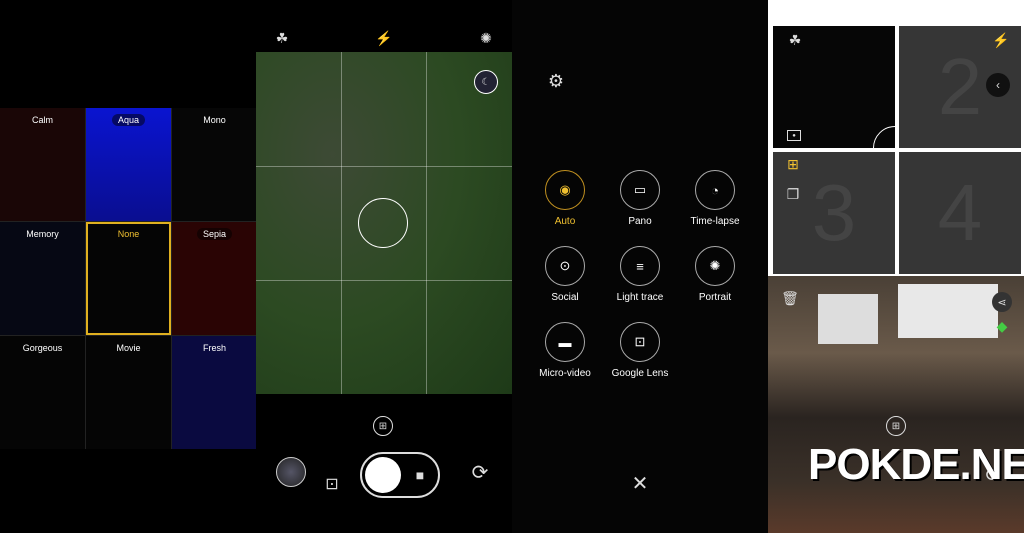  What do you see at coordinates (214, 392) in the screenshot?
I see `filter-fresh: Fresh` at bounding box center [214, 392].